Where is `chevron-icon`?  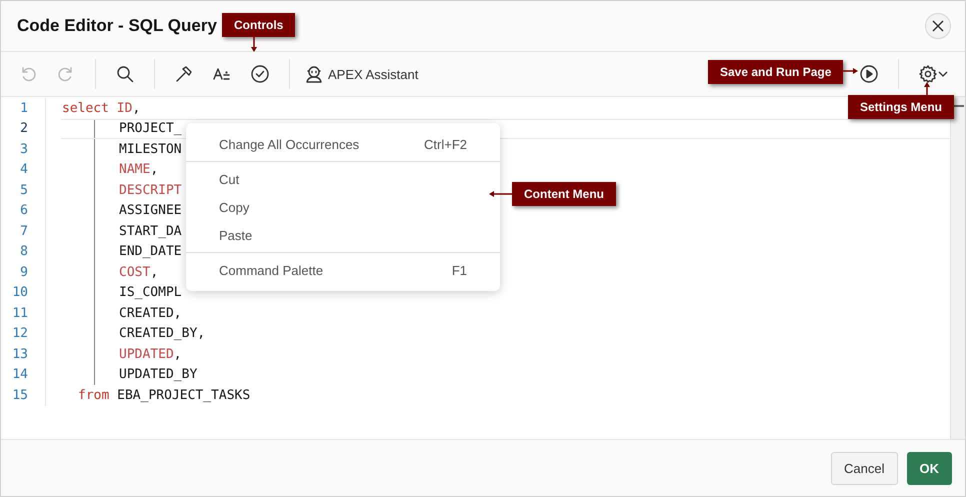
chevron-icon is located at coordinates (943, 74).